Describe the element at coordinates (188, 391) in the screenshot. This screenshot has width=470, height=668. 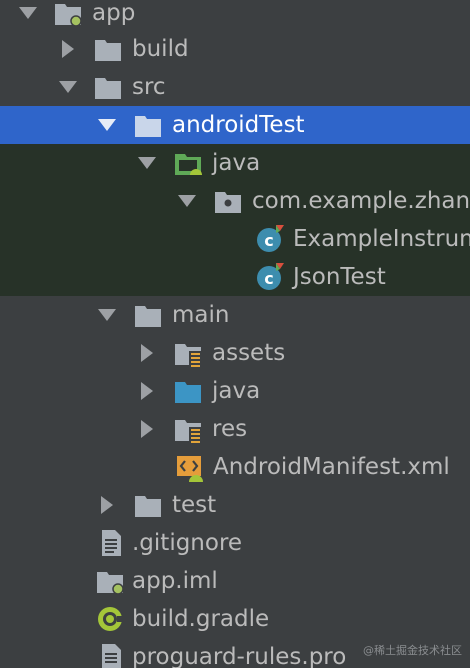
I see `source-folder-icon` at that location.